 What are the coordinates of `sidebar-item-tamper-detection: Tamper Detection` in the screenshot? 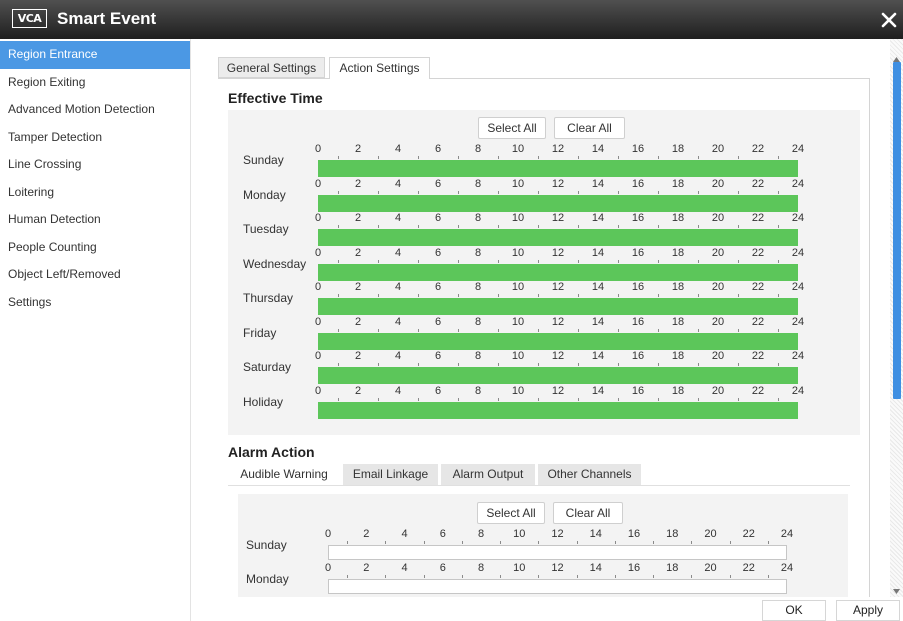 It's located at (95, 138).